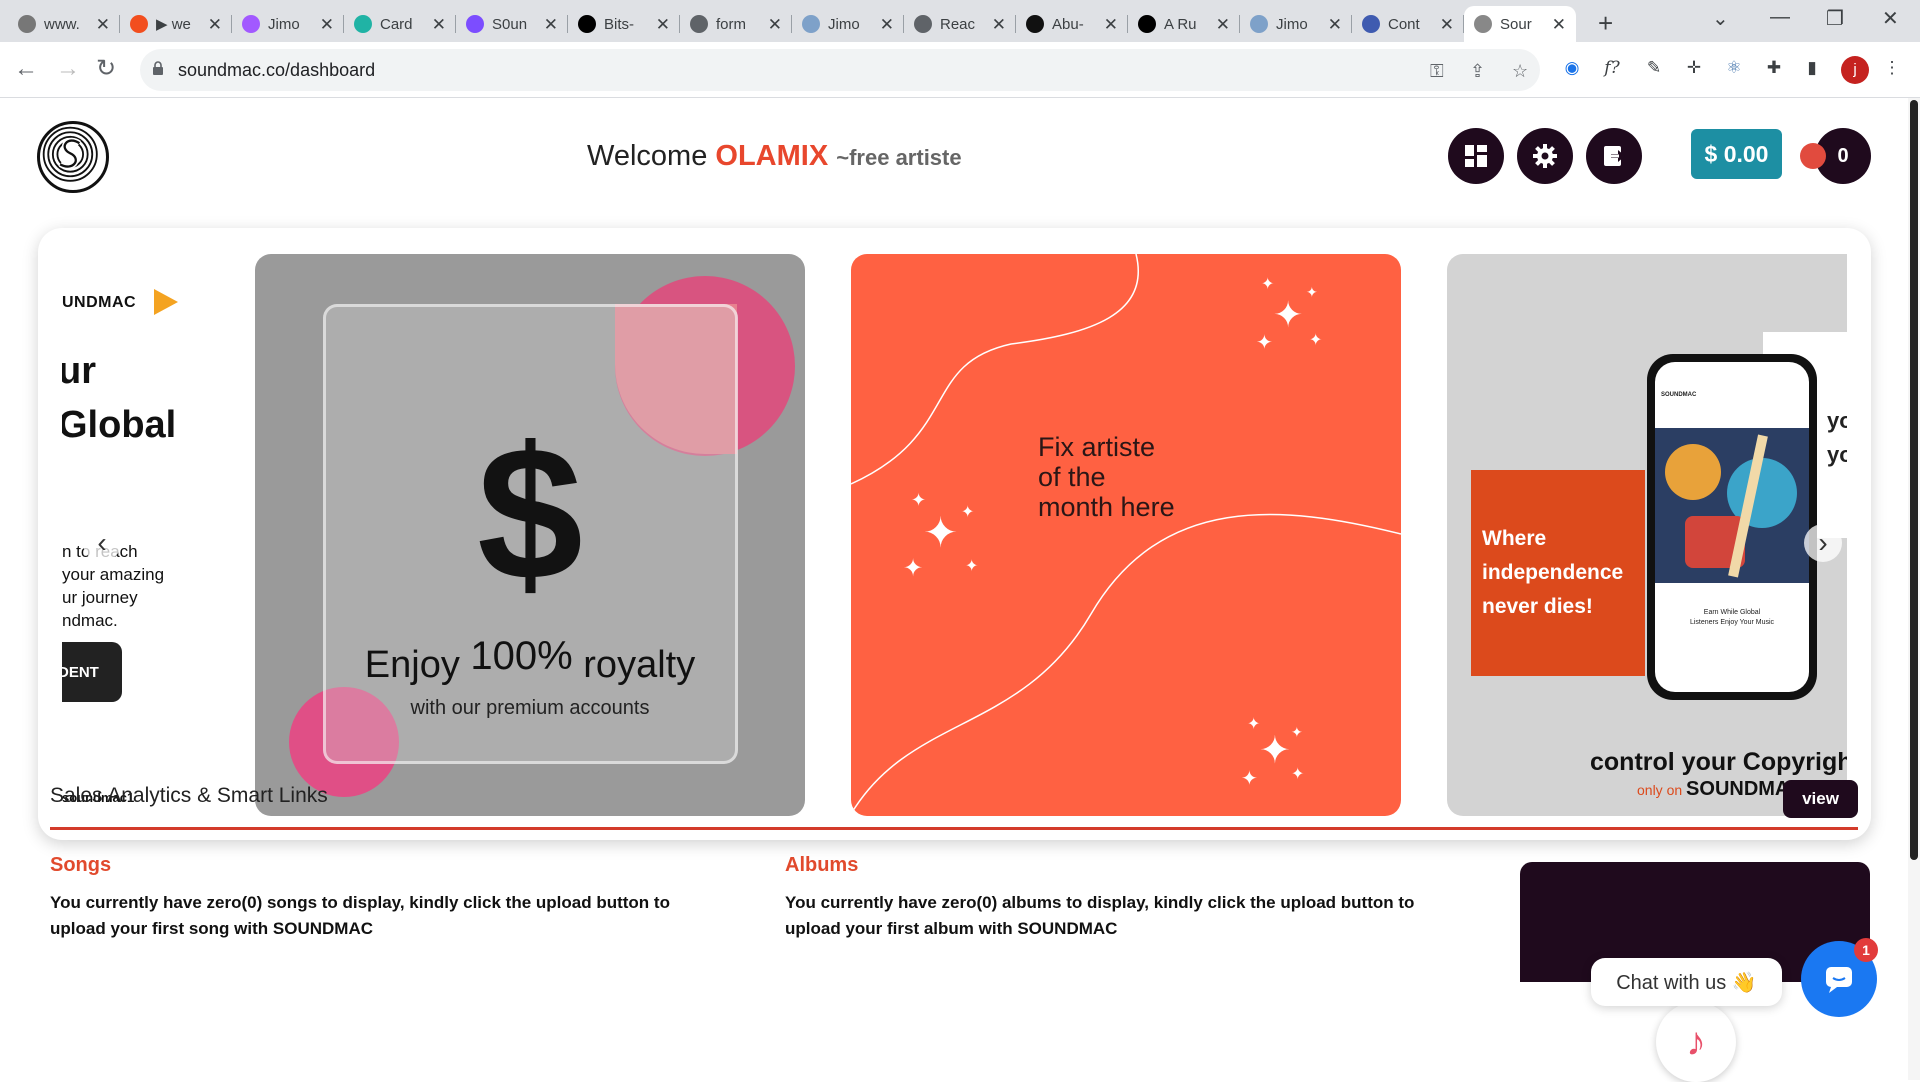 This screenshot has height=1082, width=1920. I want to click on browser-tab: ▶ we ✕, so click(176, 24).